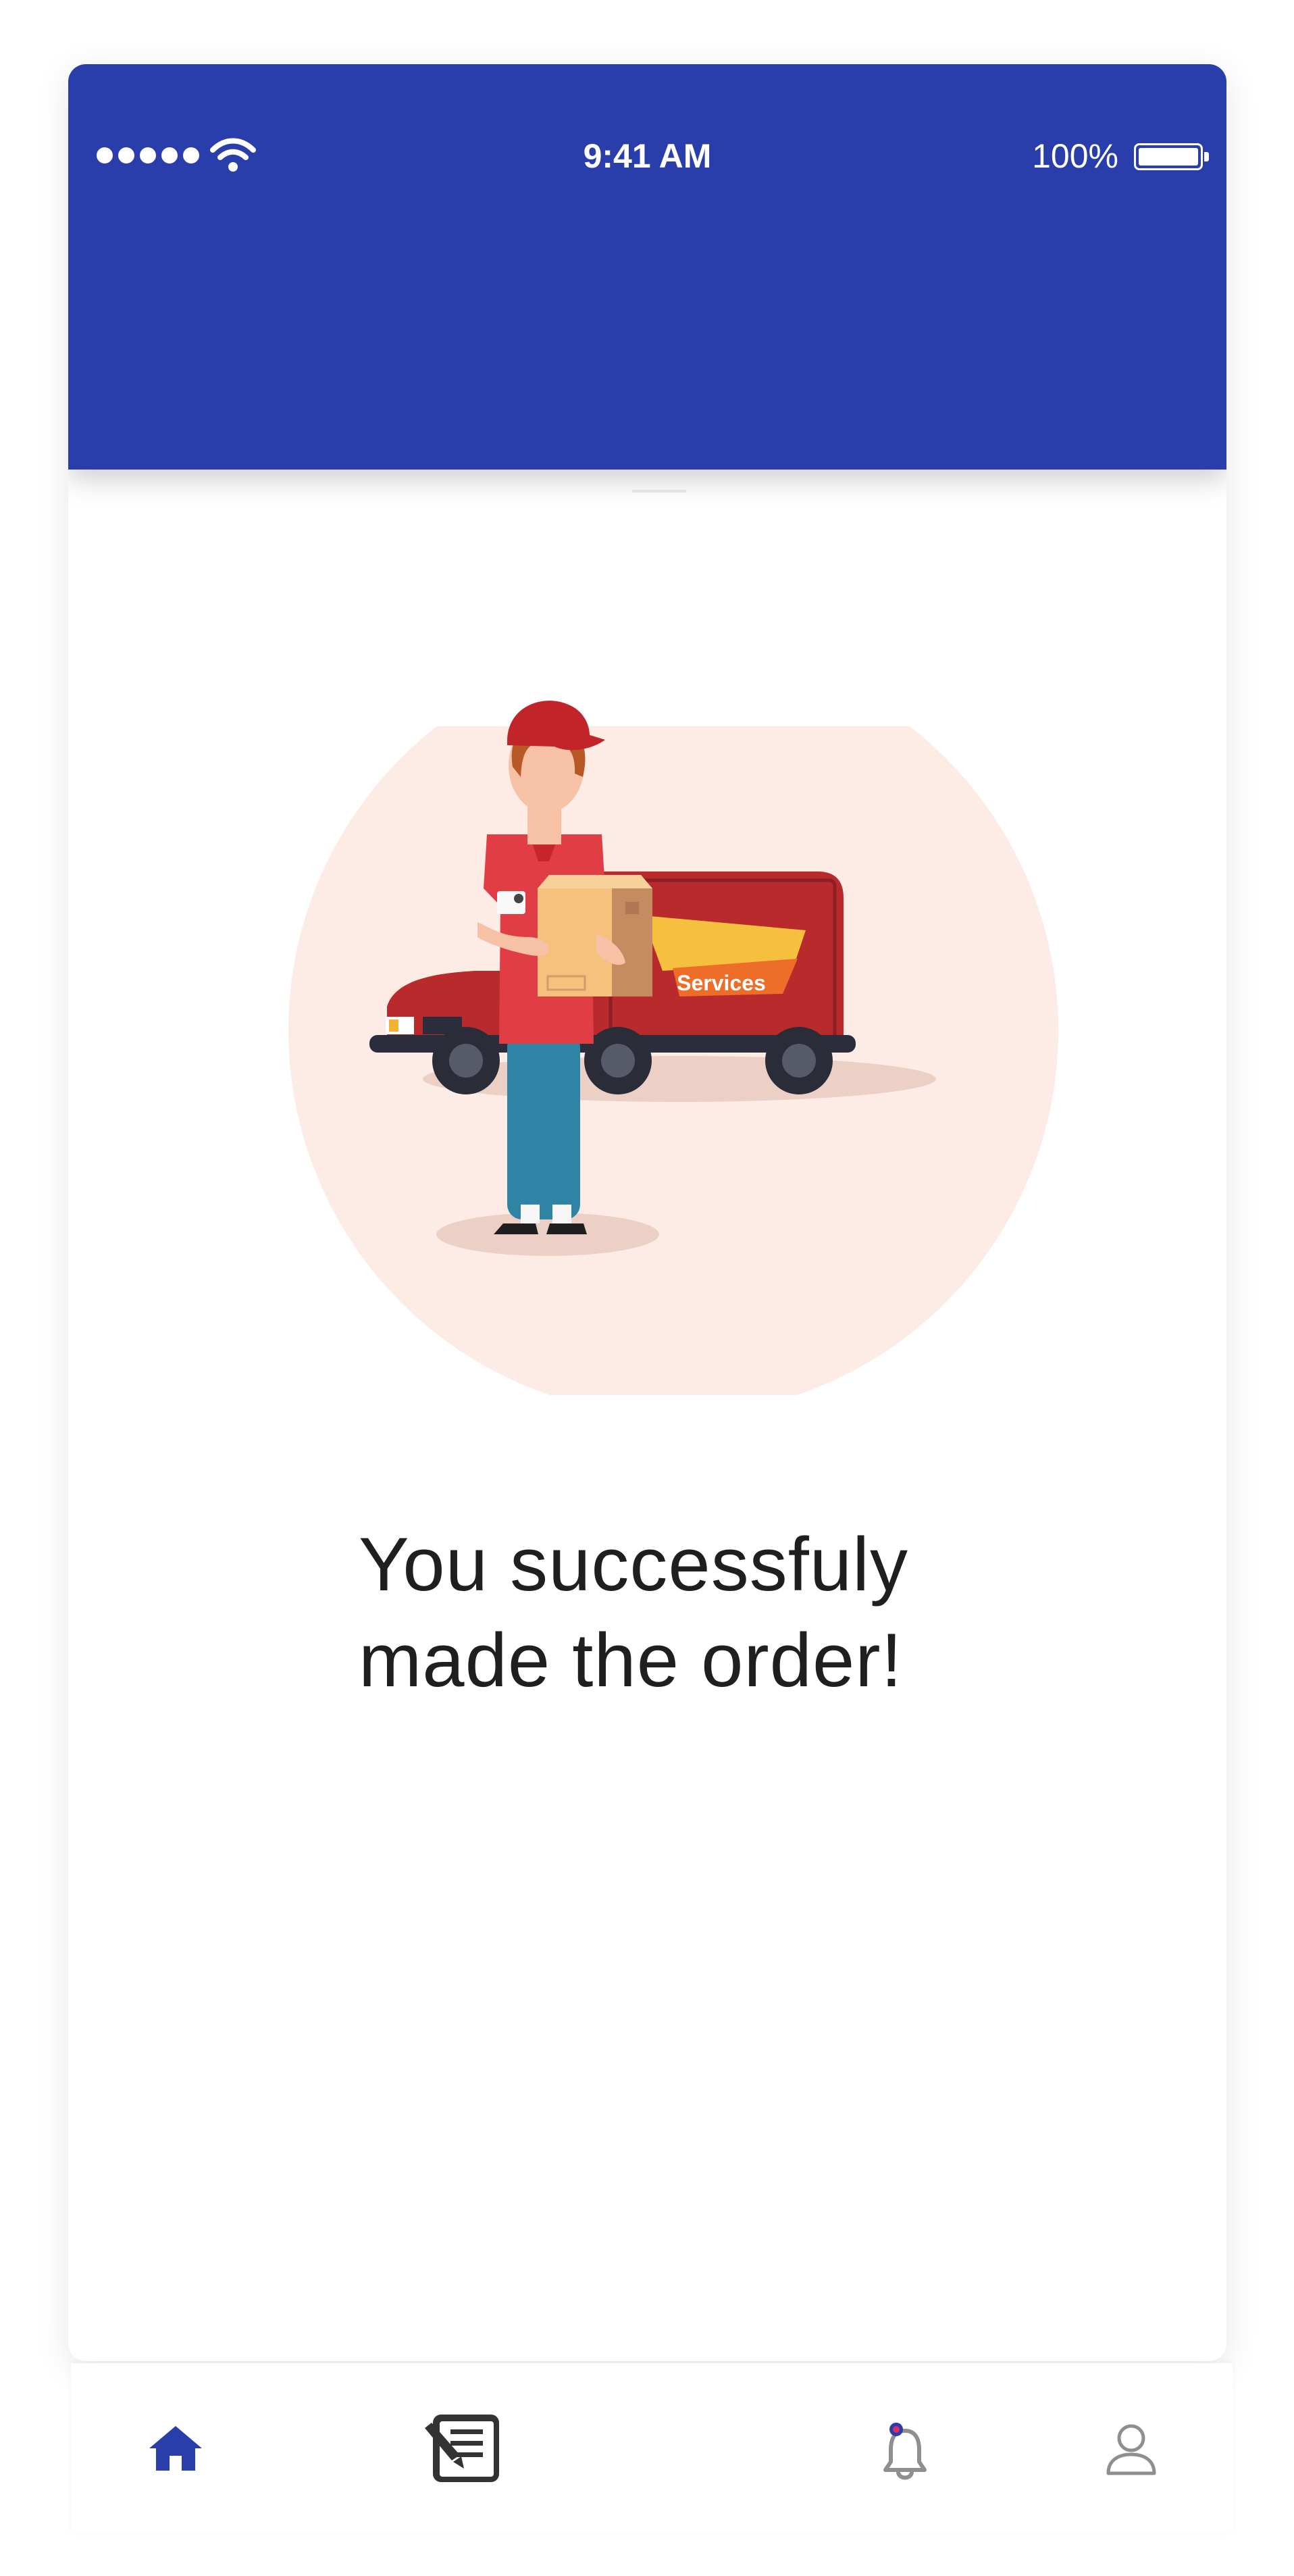 Image resolution: width=1294 pixels, height=2576 pixels. What do you see at coordinates (905, 2451) in the screenshot?
I see `bell-icon` at bounding box center [905, 2451].